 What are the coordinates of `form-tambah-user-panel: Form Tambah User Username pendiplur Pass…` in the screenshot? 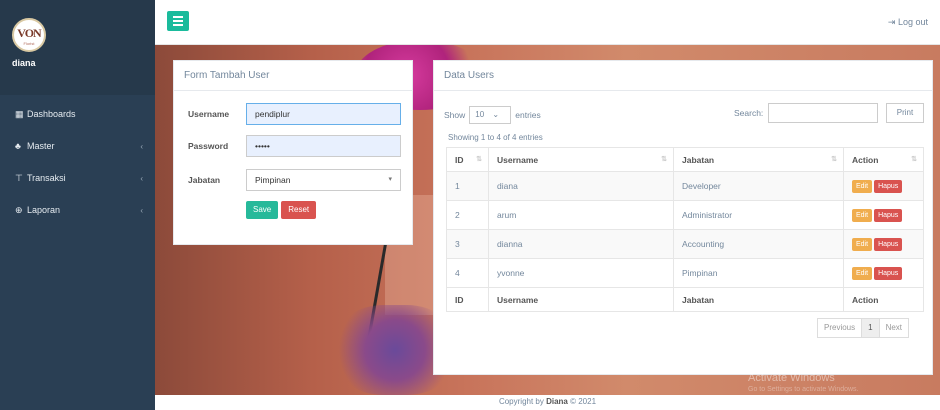 It's located at (293, 152).